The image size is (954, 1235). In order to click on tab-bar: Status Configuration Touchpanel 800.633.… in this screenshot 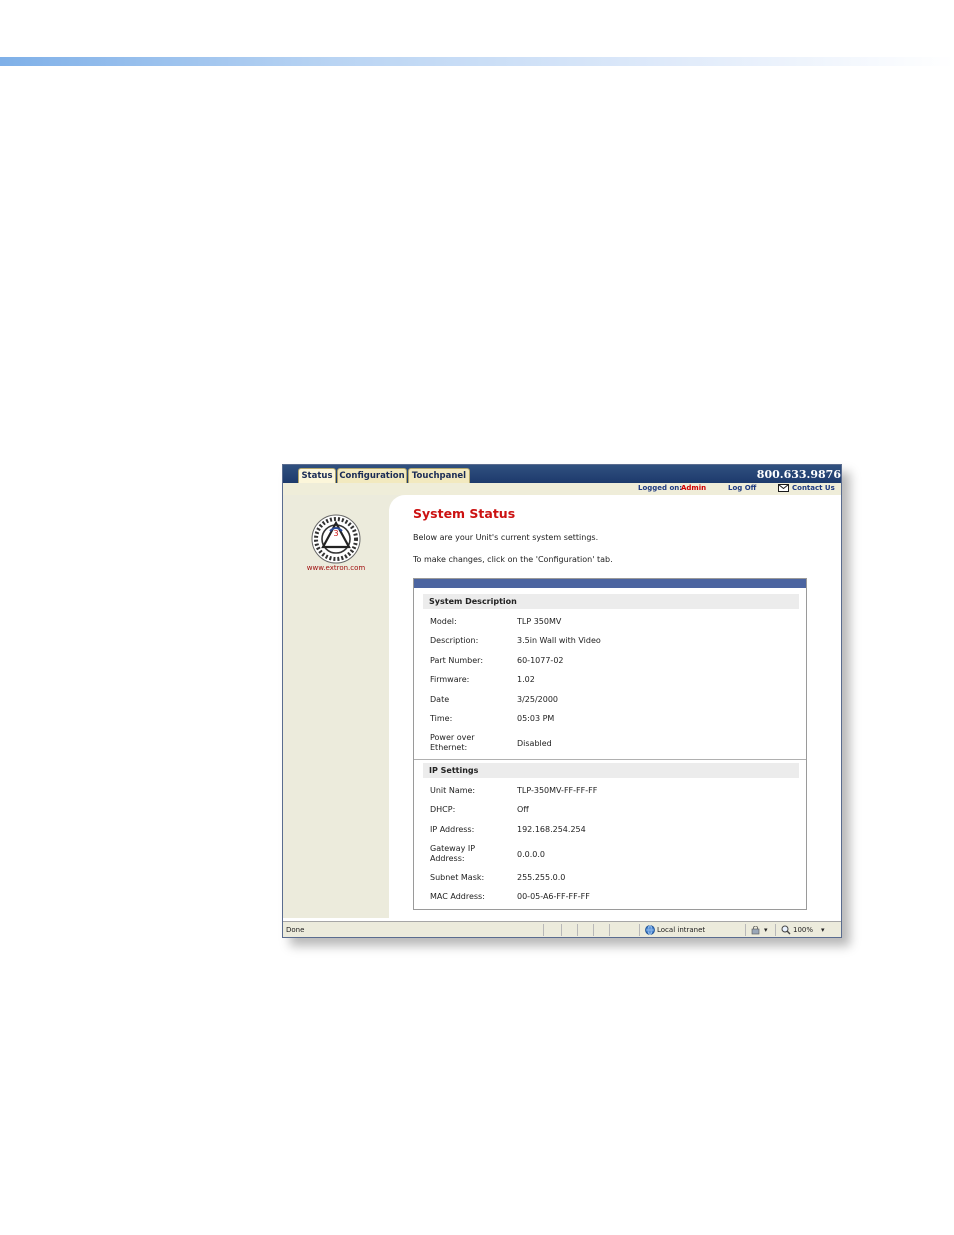, I will do `click(562, 474)`.